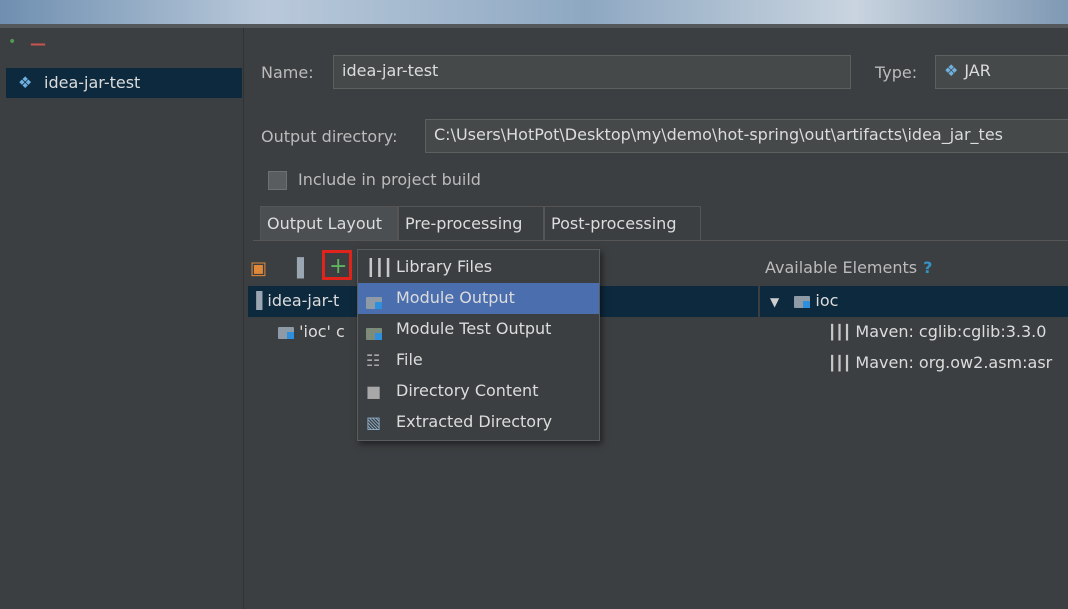 The image size is (1068, 609). Describe the element at coordinates (374, 391) in the screenshot. I see `folder-icon: ■` at that location.